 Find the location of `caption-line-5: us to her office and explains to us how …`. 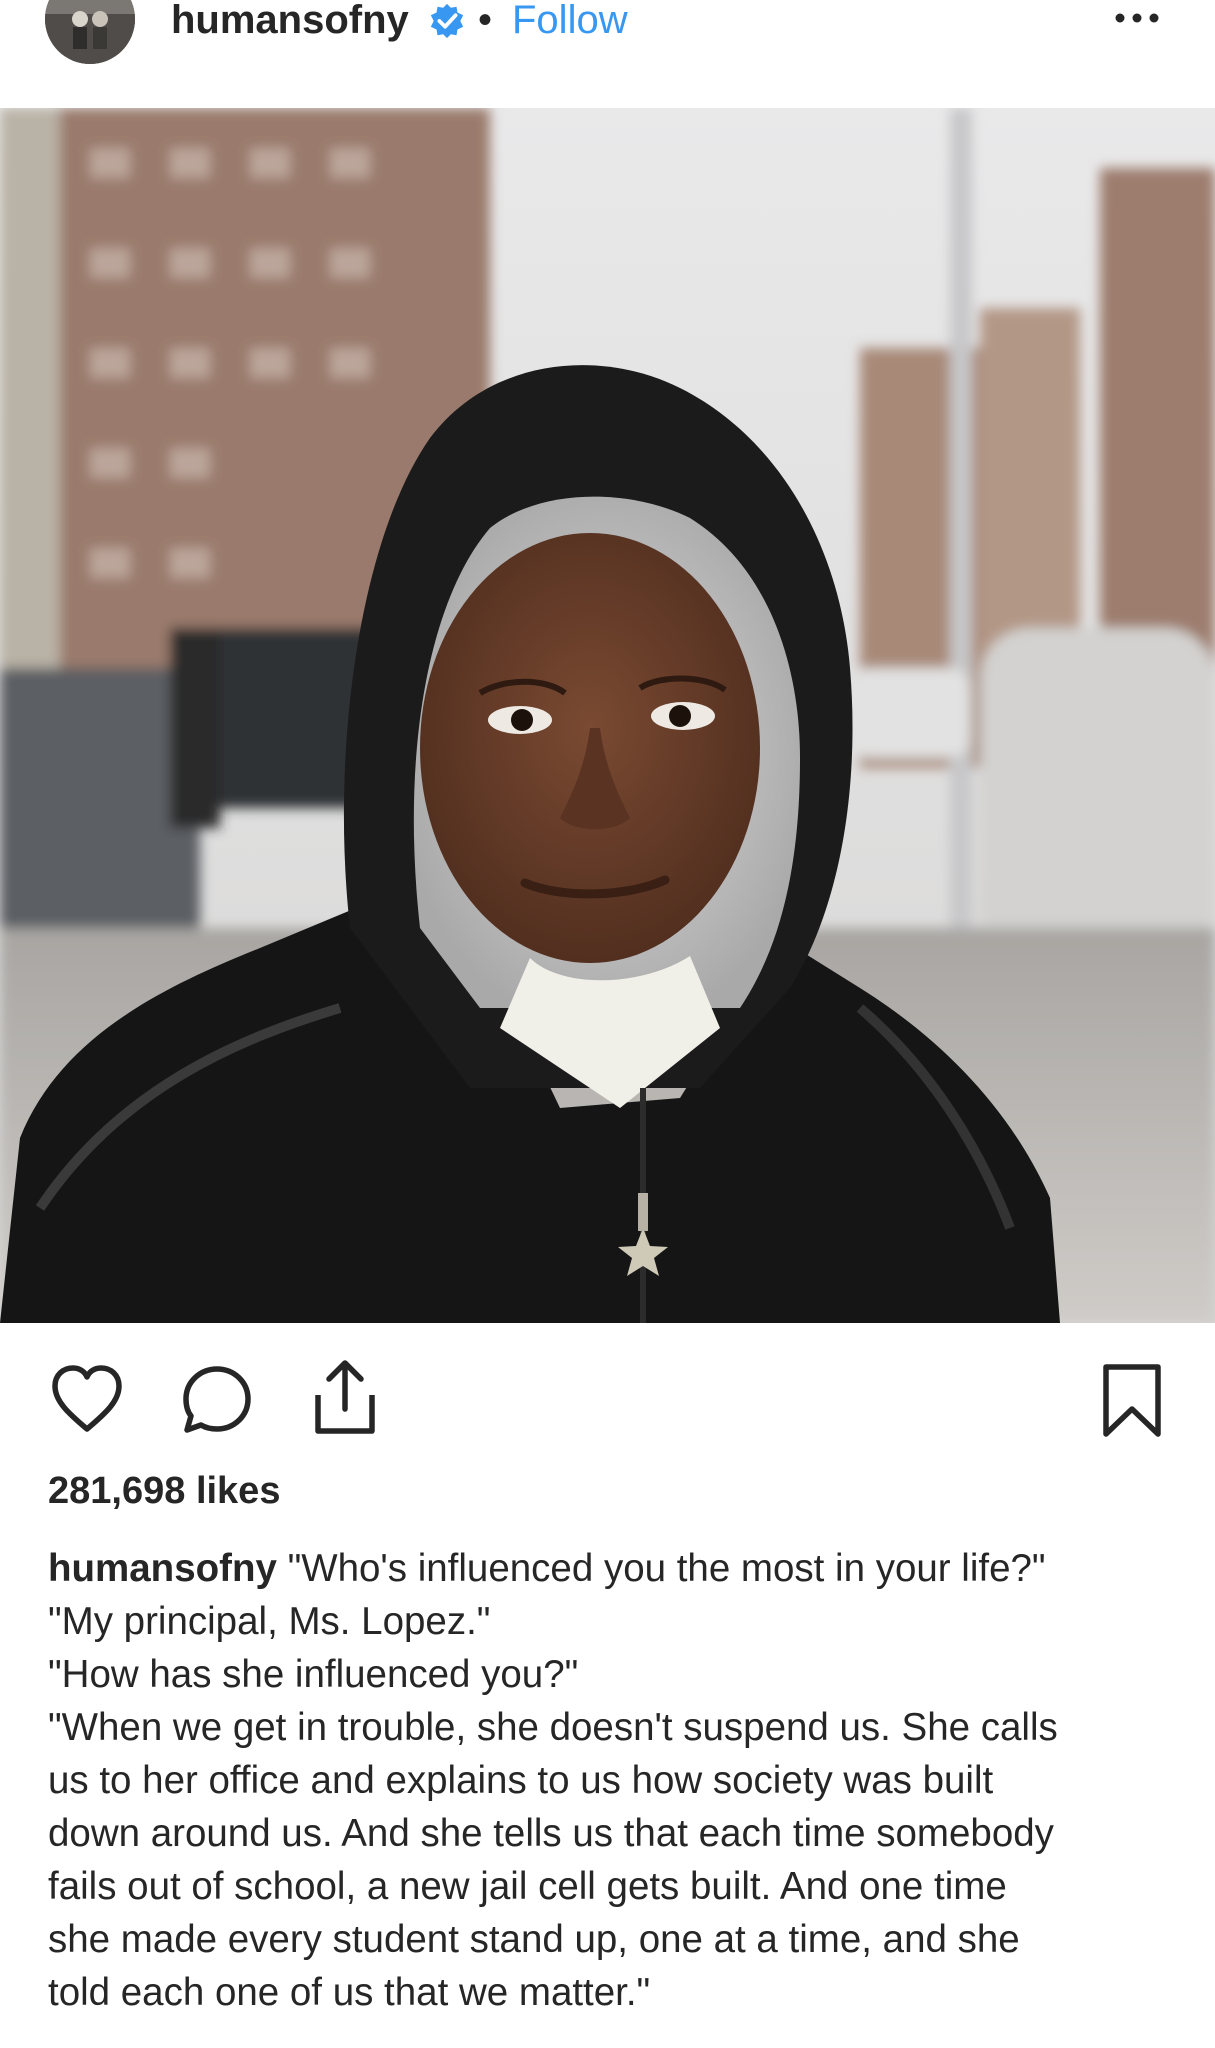

caption-line-5: us to her office and explains to us how … is located at coordinates (521, 1780).